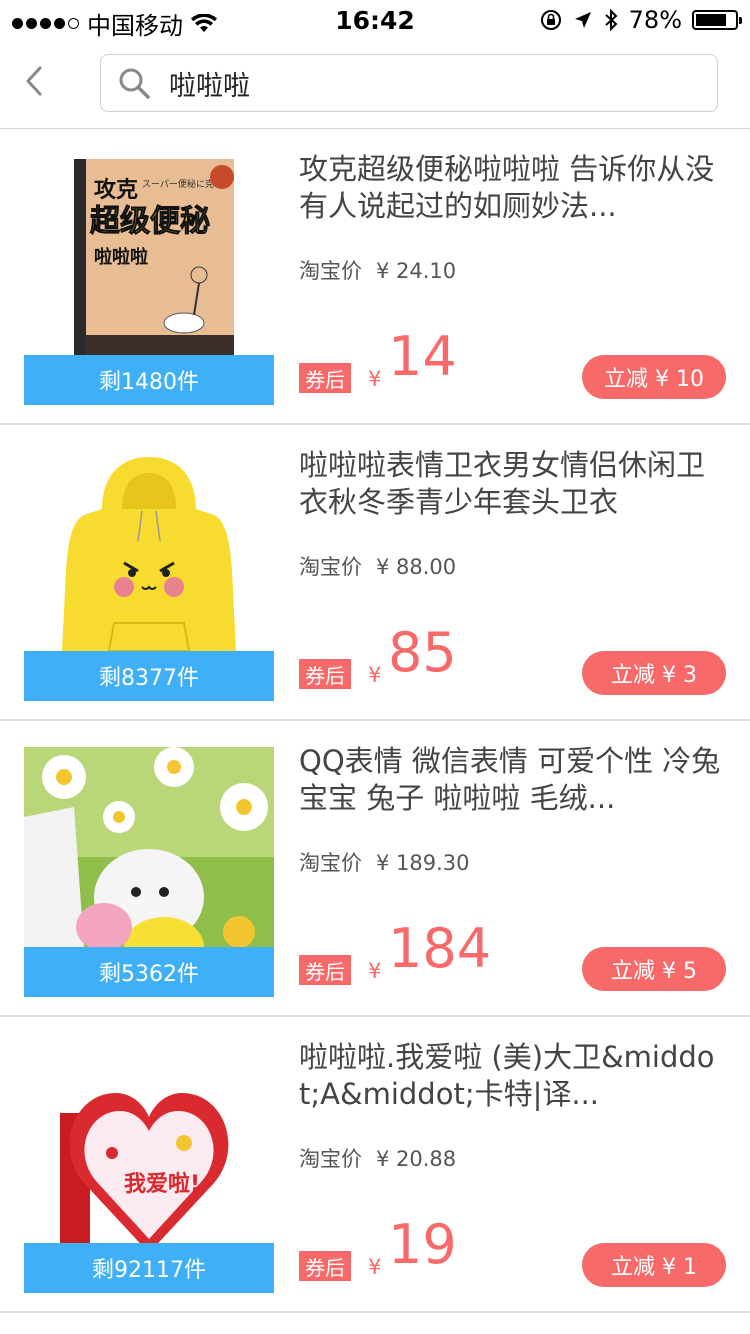 This screenshot has height=1334, width=750. Describe the element at coordinates (149, 676) in the screenshot. I see `remaining-stock: 剩8377件` at that location.